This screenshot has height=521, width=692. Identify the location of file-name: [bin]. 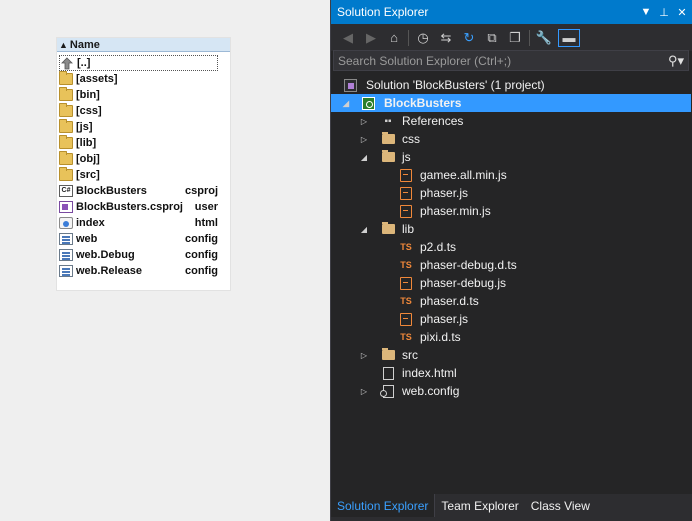
(88, 95).